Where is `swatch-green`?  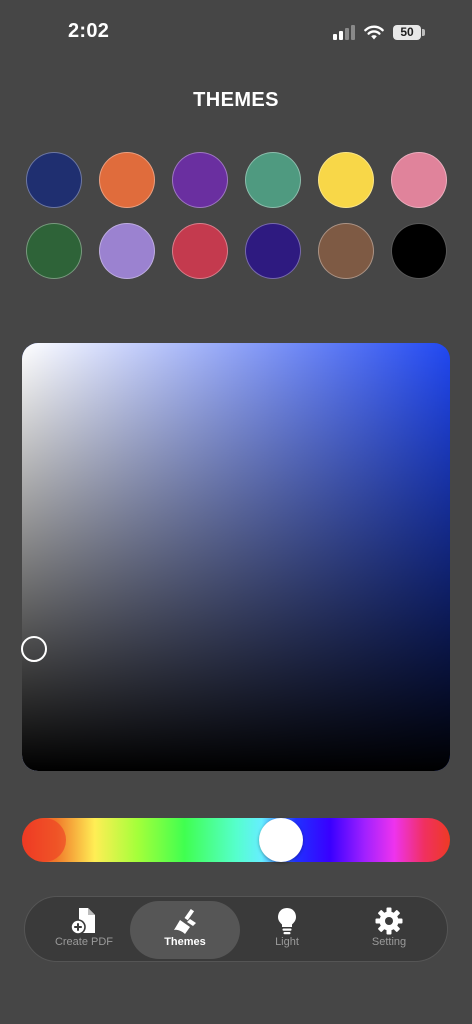
swatch-green is located at coordinates (54, 251).